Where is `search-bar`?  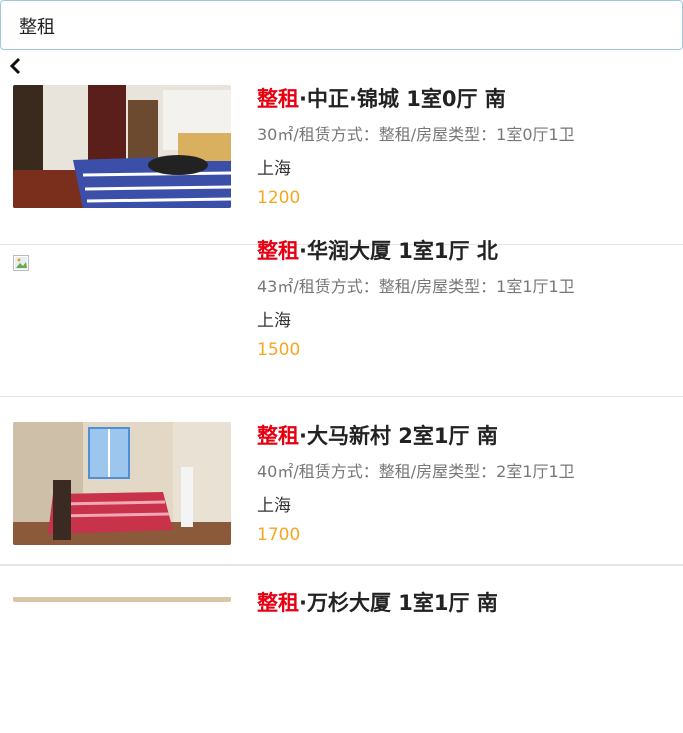
search-bar is located at coordinates (341, 25).